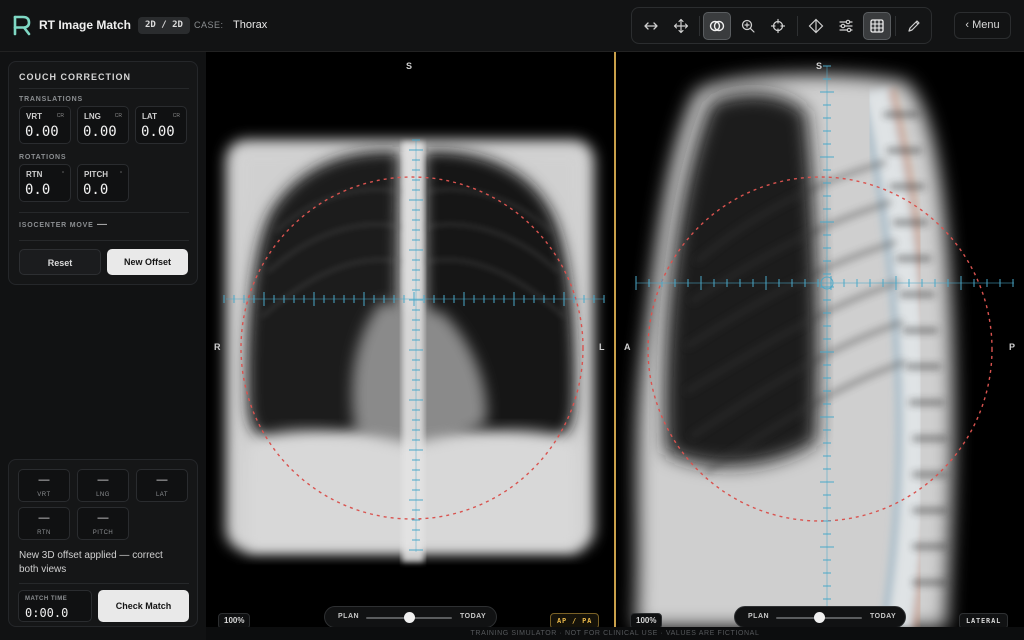  I want to click on overlay-tool, so click(717, 26).